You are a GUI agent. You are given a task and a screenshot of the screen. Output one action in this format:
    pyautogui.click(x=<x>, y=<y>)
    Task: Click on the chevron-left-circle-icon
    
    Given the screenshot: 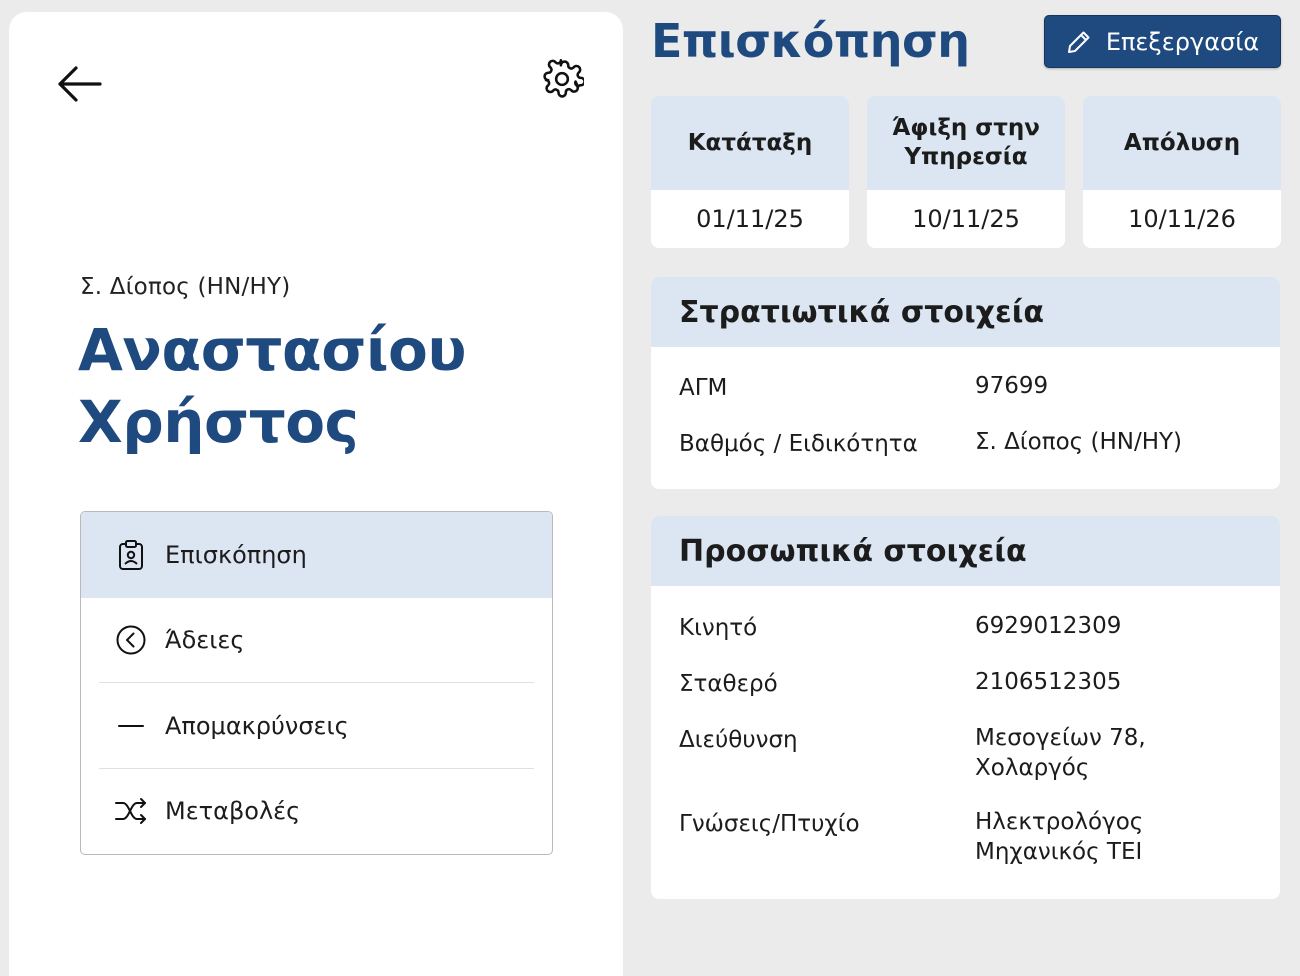 What is the action you would take?
    pyautogui.click(x=131, y=640)
    